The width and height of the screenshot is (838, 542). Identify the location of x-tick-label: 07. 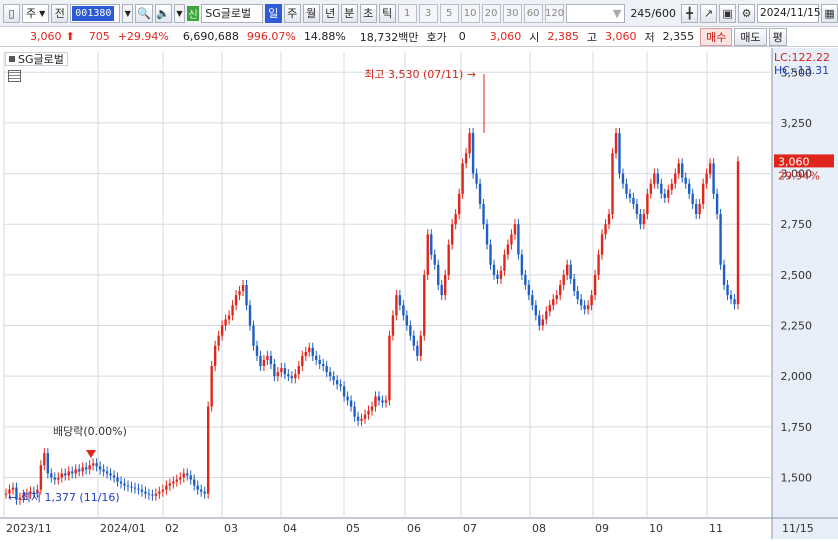
(470, 528).